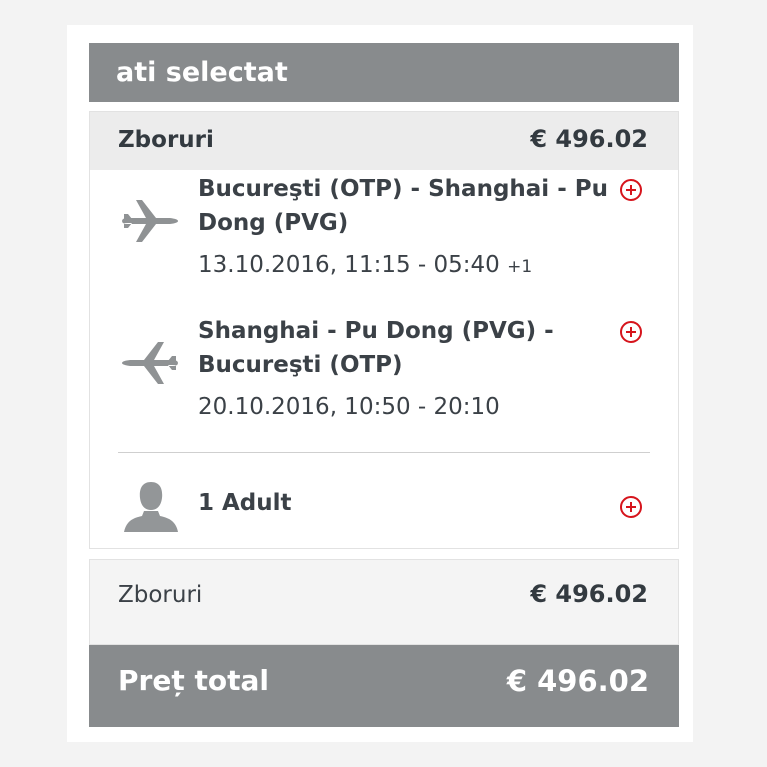 The width and height of the screenshot is (767, 767). I want to click on subtotal-amount: € 496.02, so click(589, 594).